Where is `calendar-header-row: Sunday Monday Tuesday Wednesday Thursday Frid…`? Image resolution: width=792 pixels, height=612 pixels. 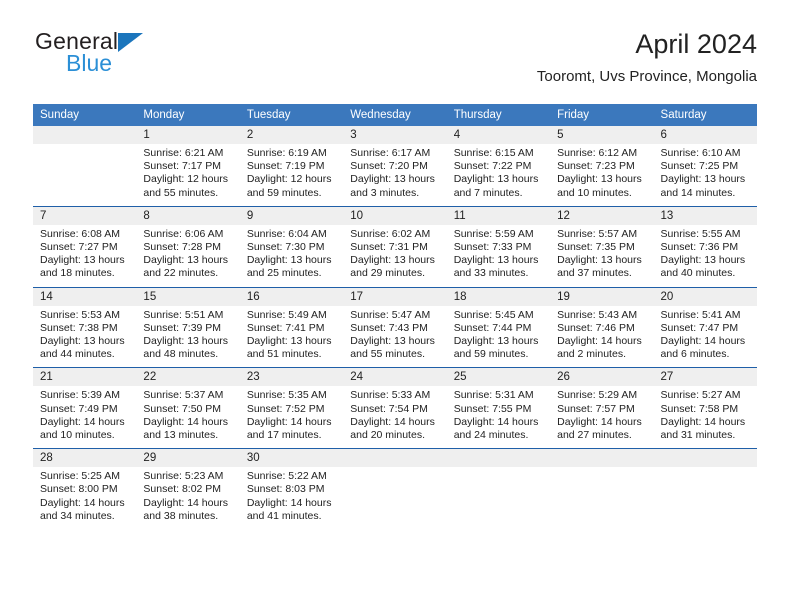 calendar-header-row: Sunday Monday Tuesday Wednesday Thursday Frid… is located at coordinates (395, 115).